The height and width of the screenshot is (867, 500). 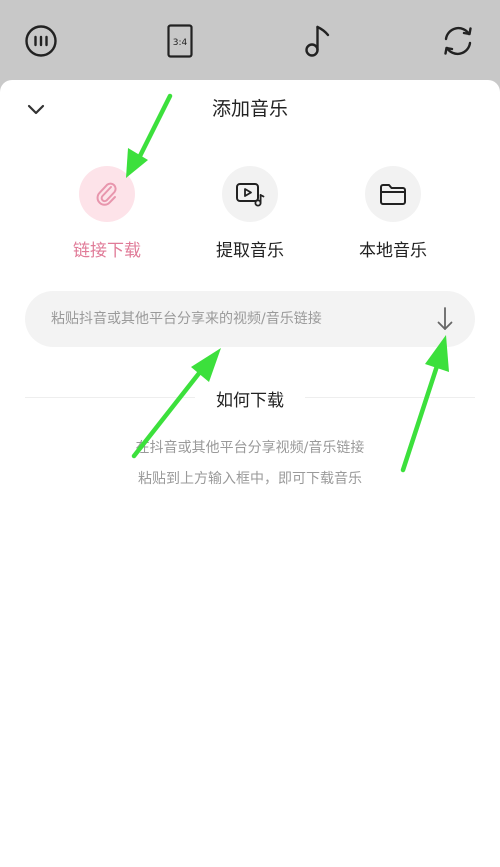 I want to click on menu-dots-button, so click(x=41, y=41).